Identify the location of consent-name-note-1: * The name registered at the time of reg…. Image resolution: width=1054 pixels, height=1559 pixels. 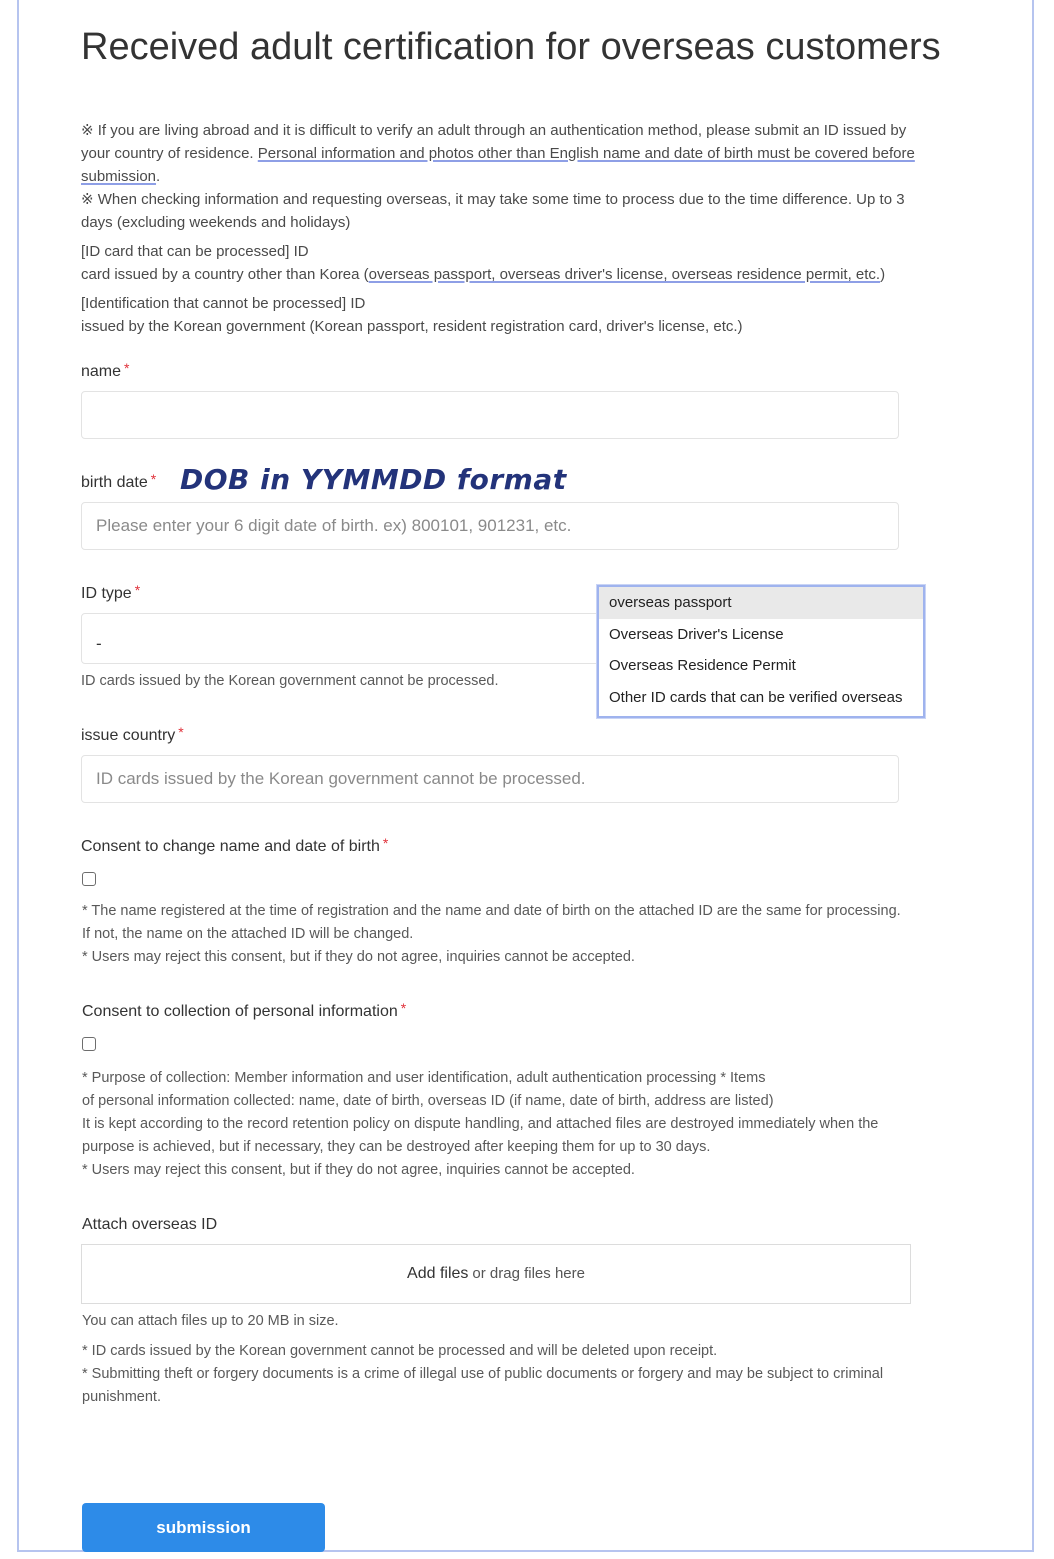
(491, 922).